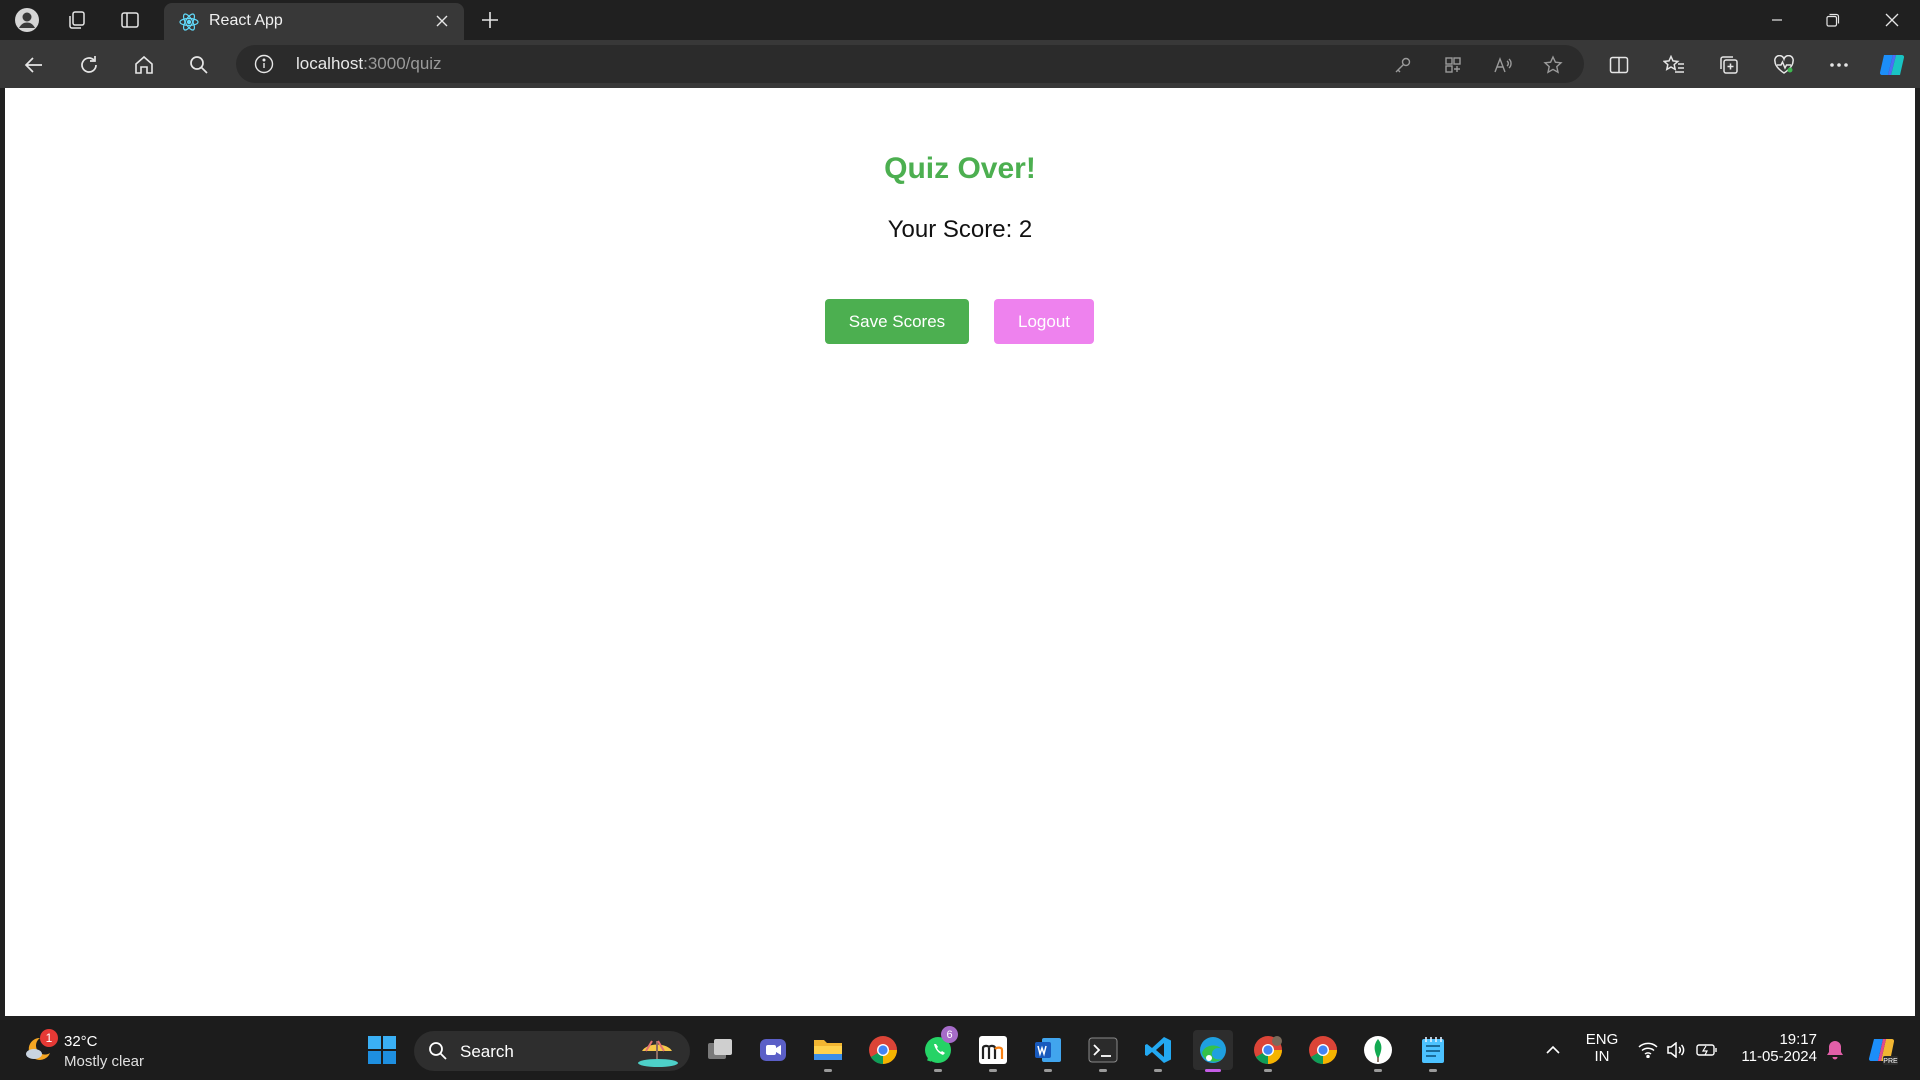 The width and height of the screenshot is (1920, 1080). Describe the element at coordinates (1707, 1050) in the screenshot. I see `battery-charging-icon` at that location.